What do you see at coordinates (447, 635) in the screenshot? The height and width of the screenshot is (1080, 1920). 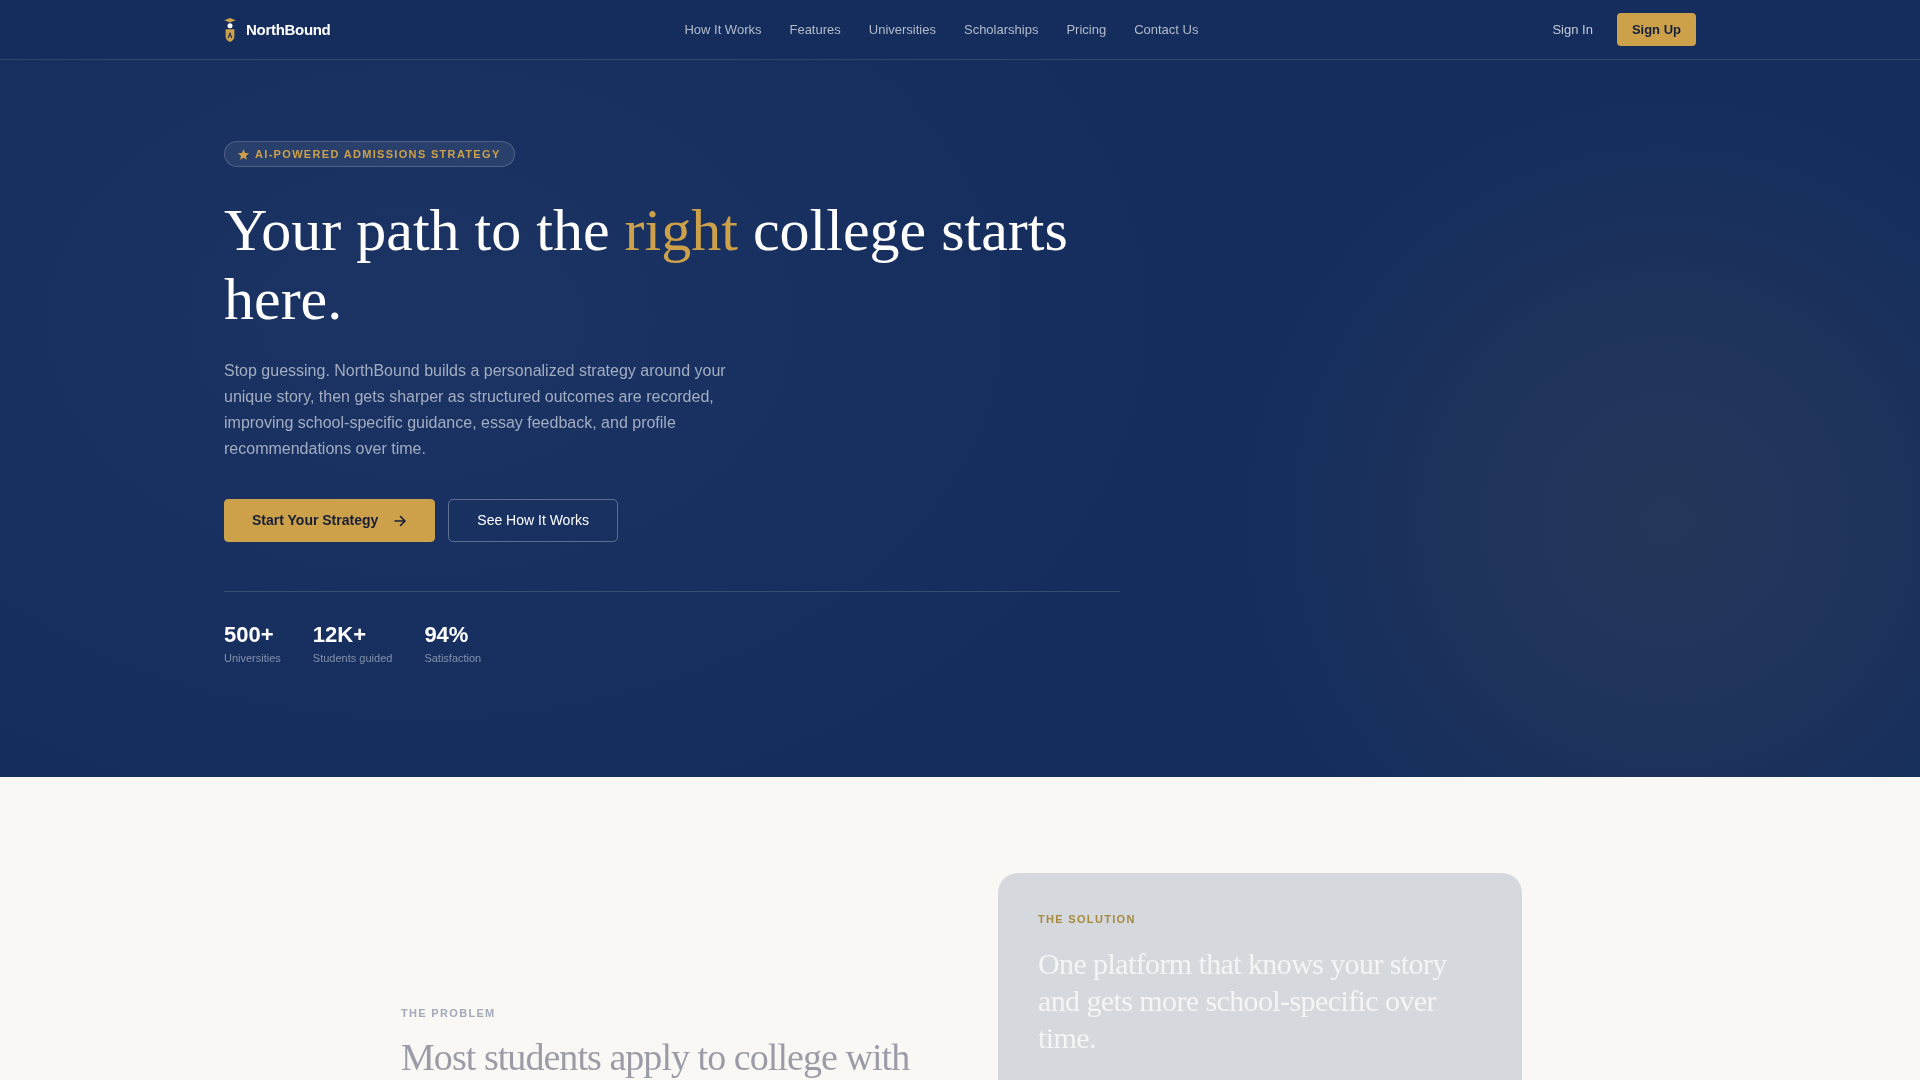 I see `stat-value: 94%` at bounding box center [447, 635].